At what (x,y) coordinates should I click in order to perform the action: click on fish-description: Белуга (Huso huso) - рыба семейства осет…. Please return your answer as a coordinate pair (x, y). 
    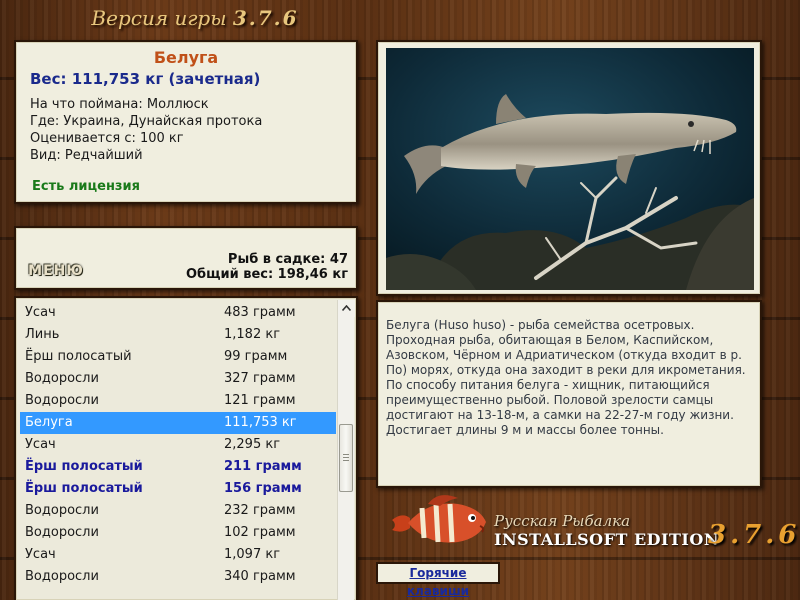
    Looking at the image, I should click on (566, 377).